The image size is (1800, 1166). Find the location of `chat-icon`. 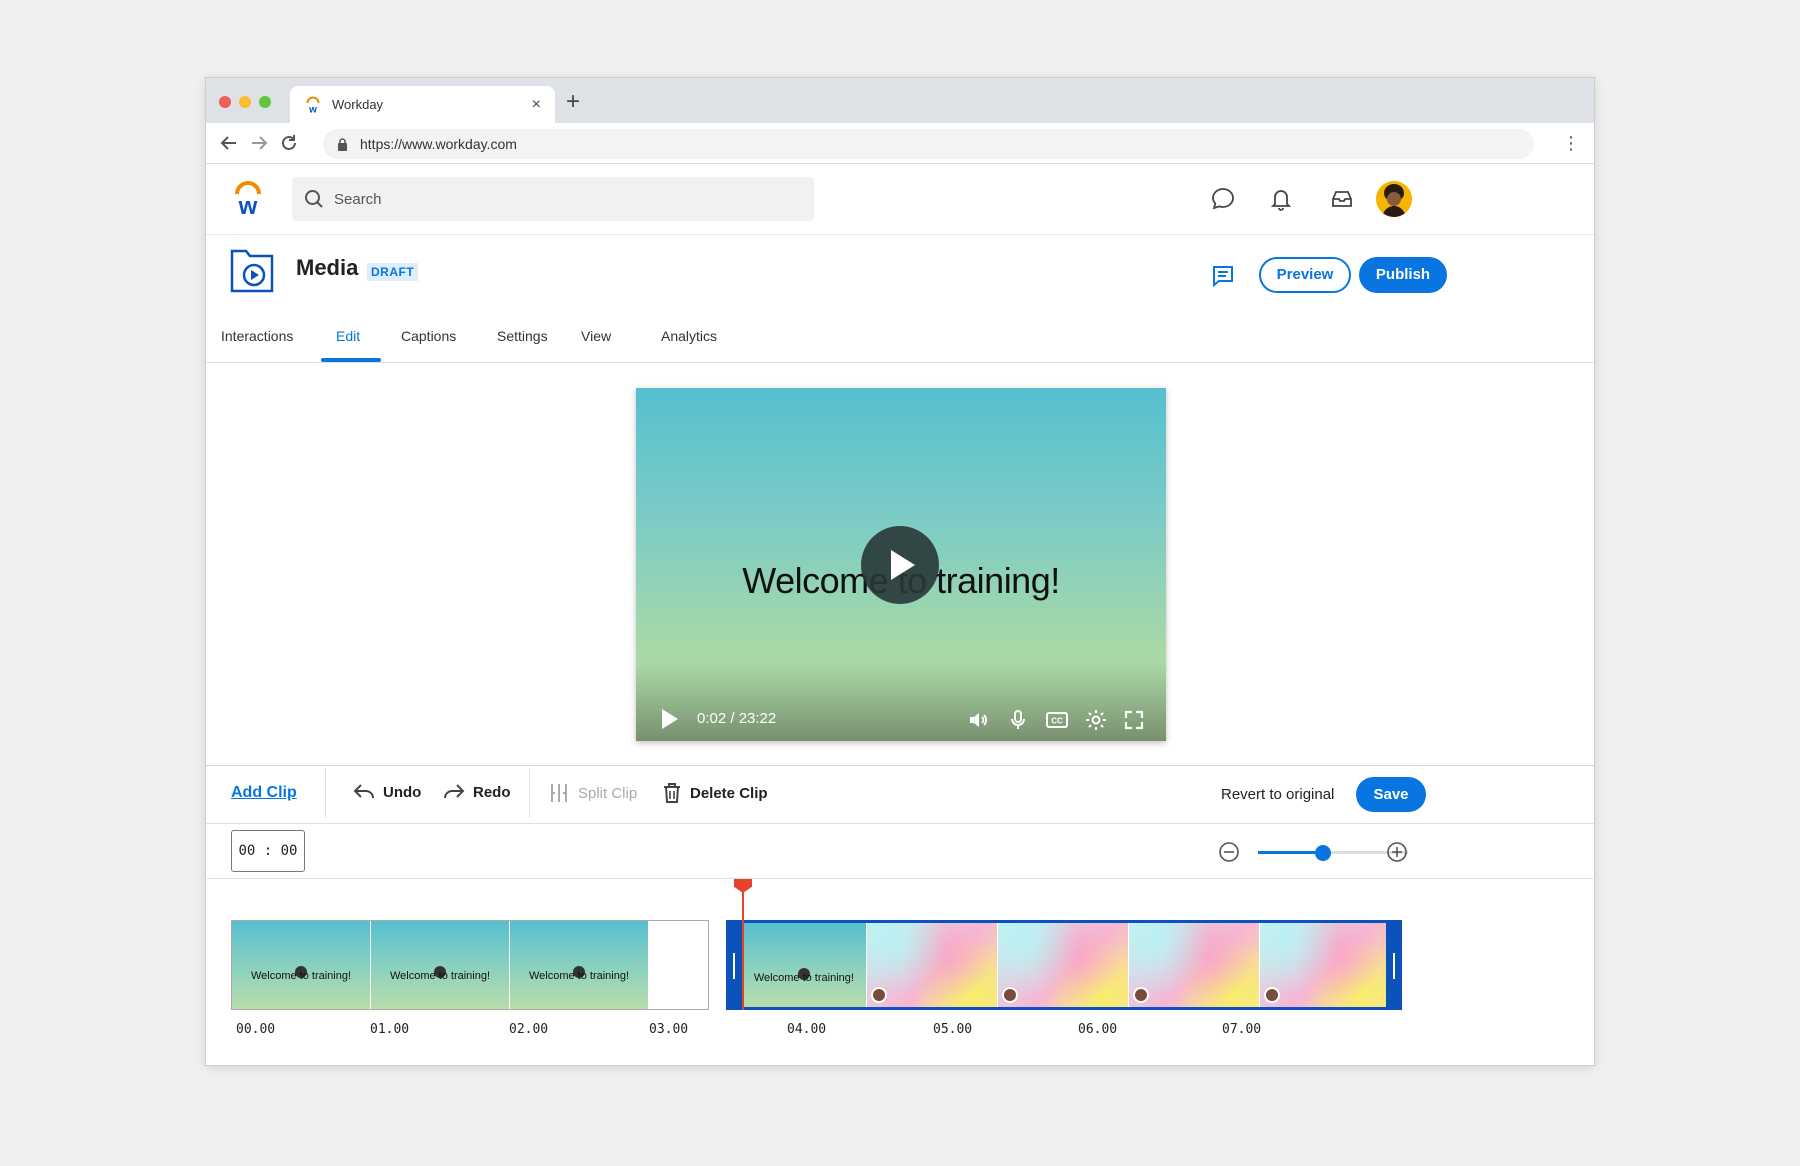

chat-icon is located at coordinates (1223, 199).